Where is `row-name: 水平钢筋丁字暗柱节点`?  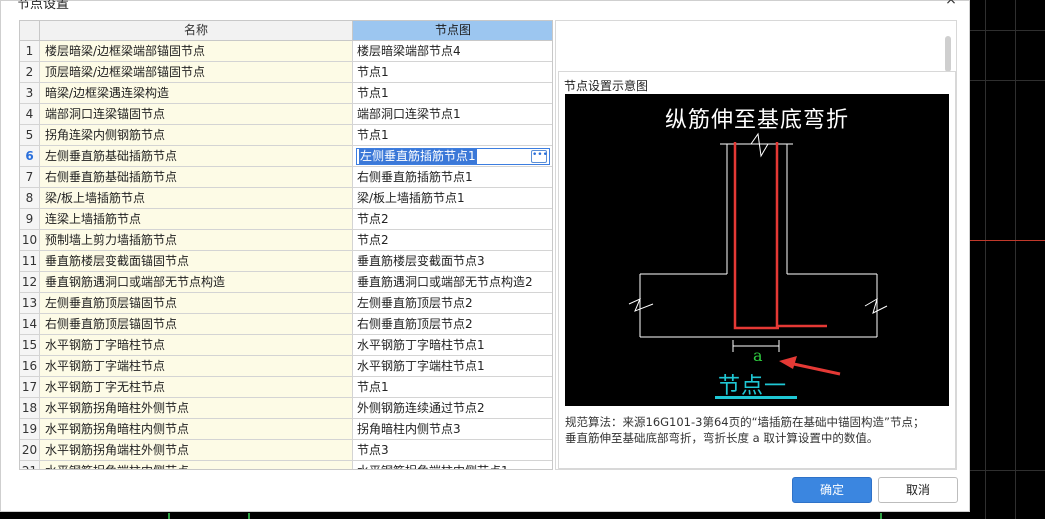
row-name: 水平钢筋丁字暗柱节点 is located at coordinates (196, 345).